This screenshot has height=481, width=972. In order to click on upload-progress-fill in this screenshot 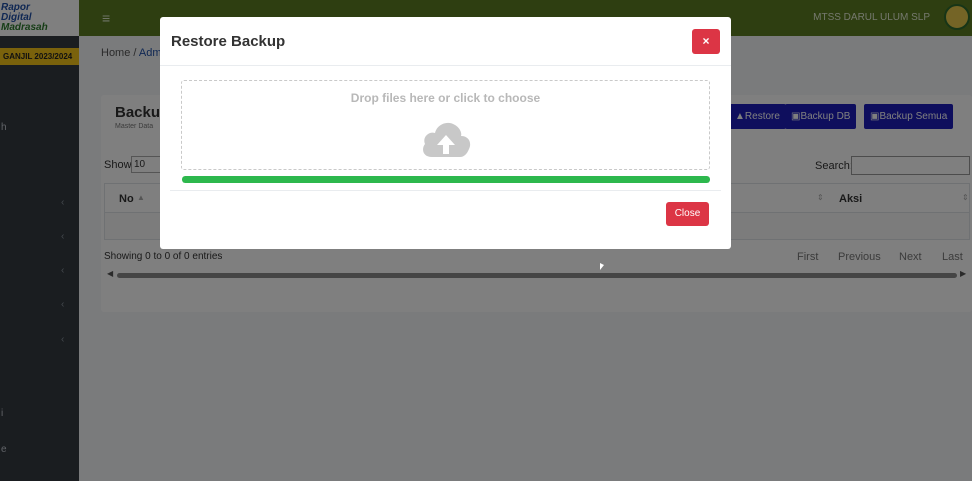, I will do `click(446, 179)`.